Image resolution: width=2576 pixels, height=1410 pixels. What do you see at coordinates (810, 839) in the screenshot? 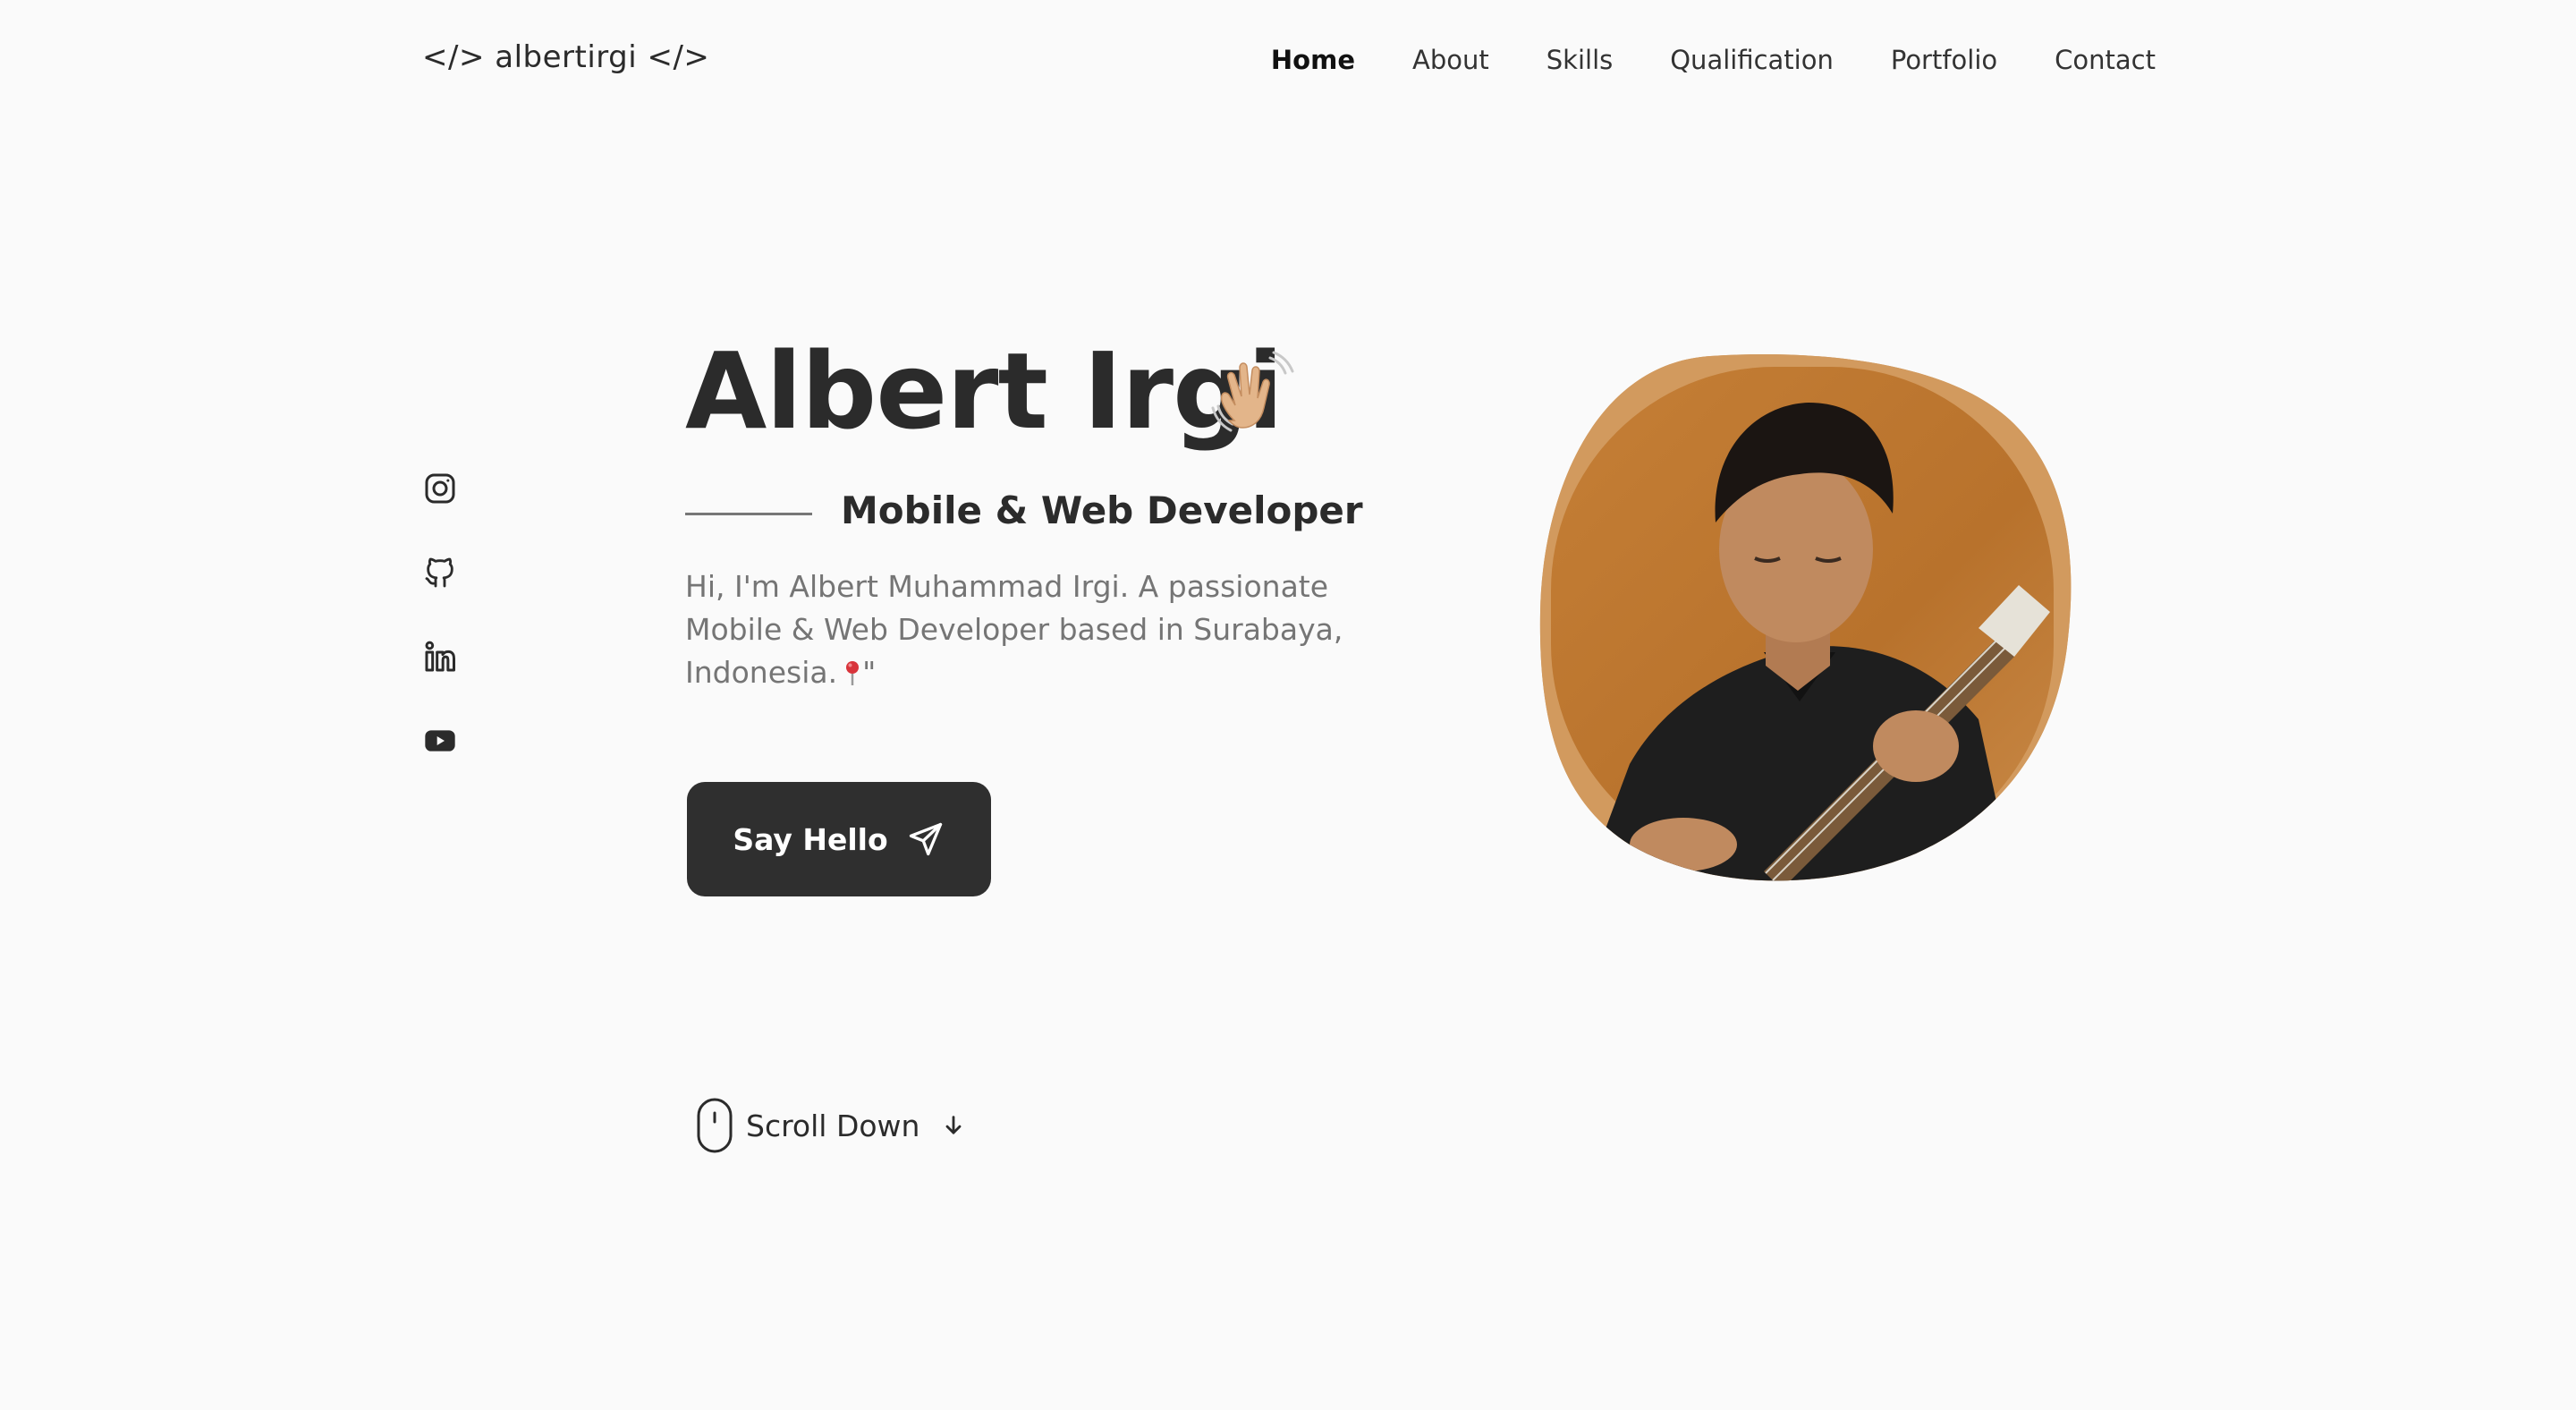
I see `say-hello-label: Say Hello` at bounding box center [810, 839].